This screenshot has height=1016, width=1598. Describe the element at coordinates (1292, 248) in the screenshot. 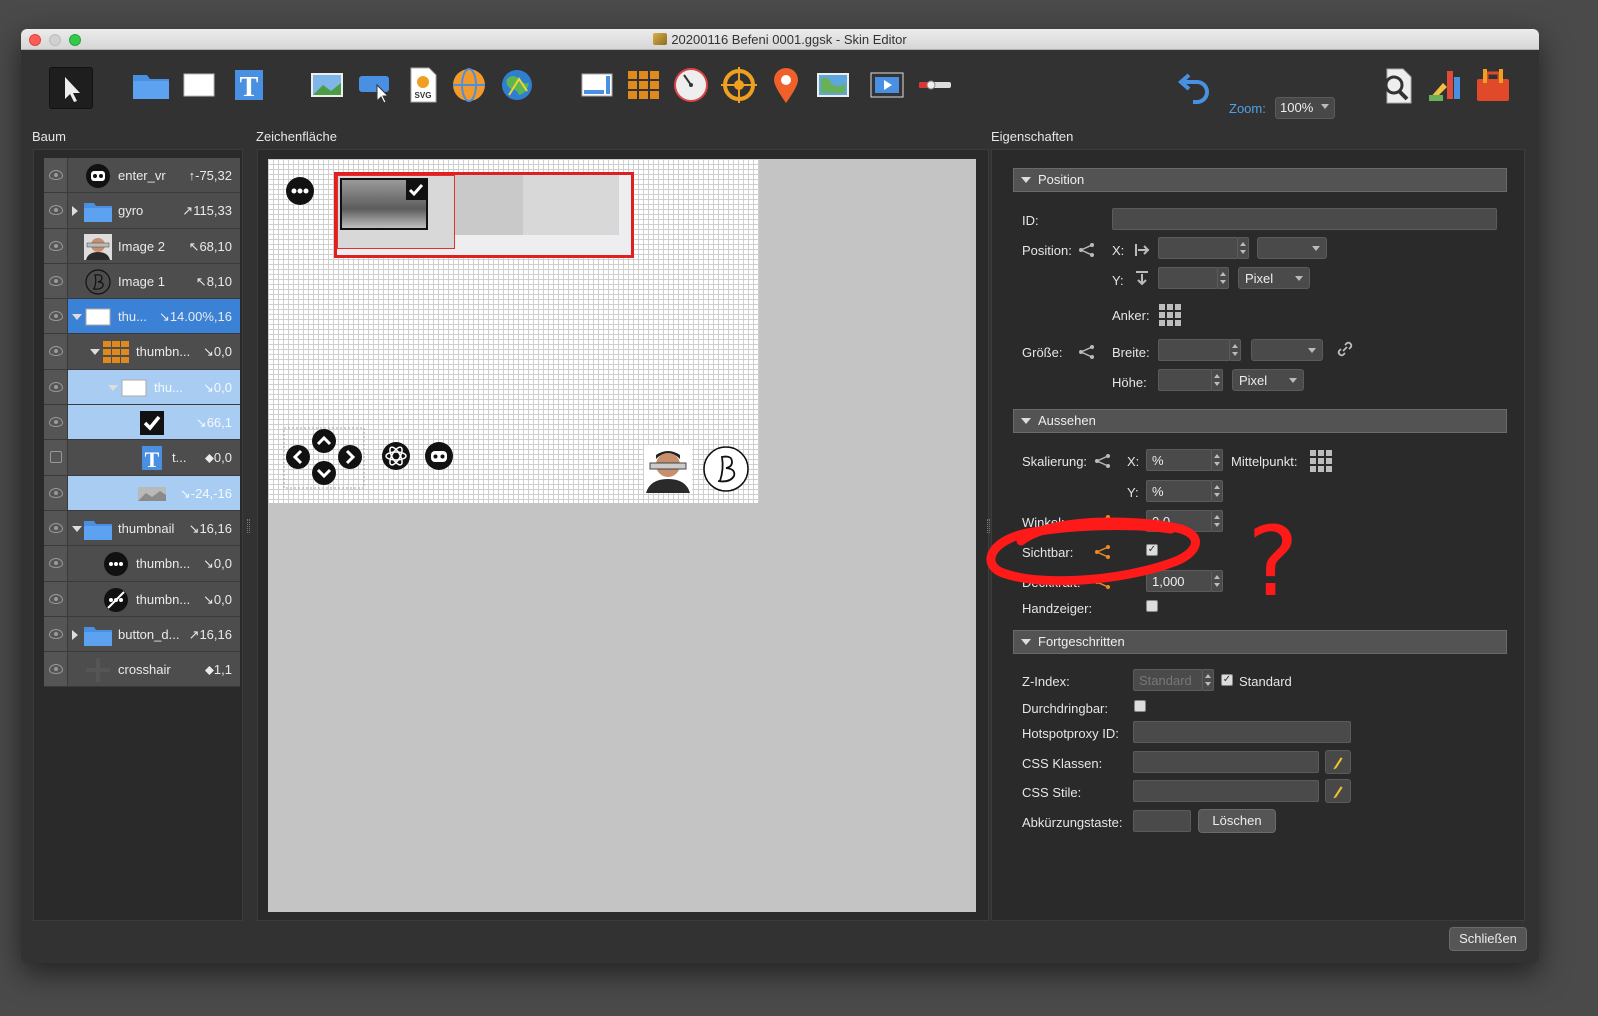

I see `position-x-unit-select` at that location.